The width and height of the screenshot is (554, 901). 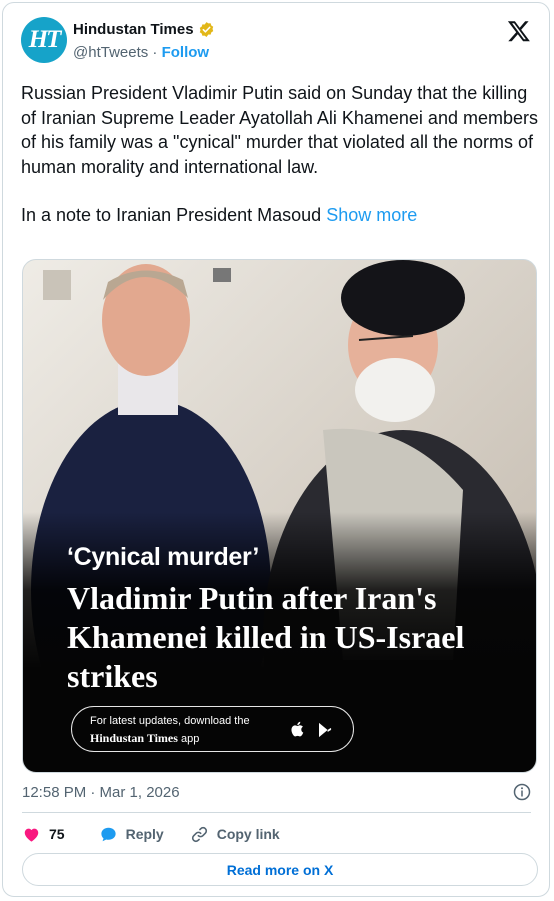 I want to click on account-name-row: Hindustan Times, so click(x=144, y=29).